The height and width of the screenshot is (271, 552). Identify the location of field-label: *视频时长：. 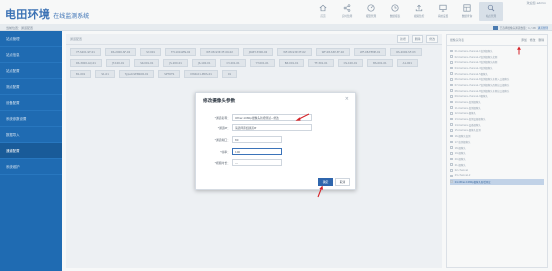
(222, 162).